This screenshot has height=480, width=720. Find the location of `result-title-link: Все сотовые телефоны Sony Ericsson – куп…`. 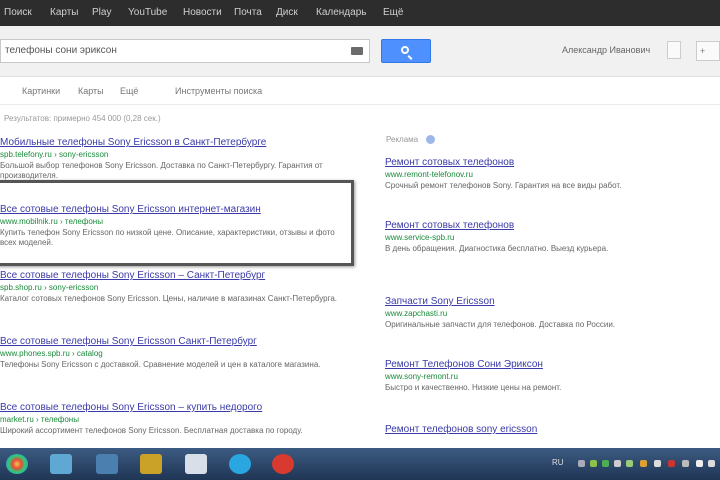

result-title-link: Все сотовые телефоны Sony Ericsson – куп… is located at coordinates (172, 408).